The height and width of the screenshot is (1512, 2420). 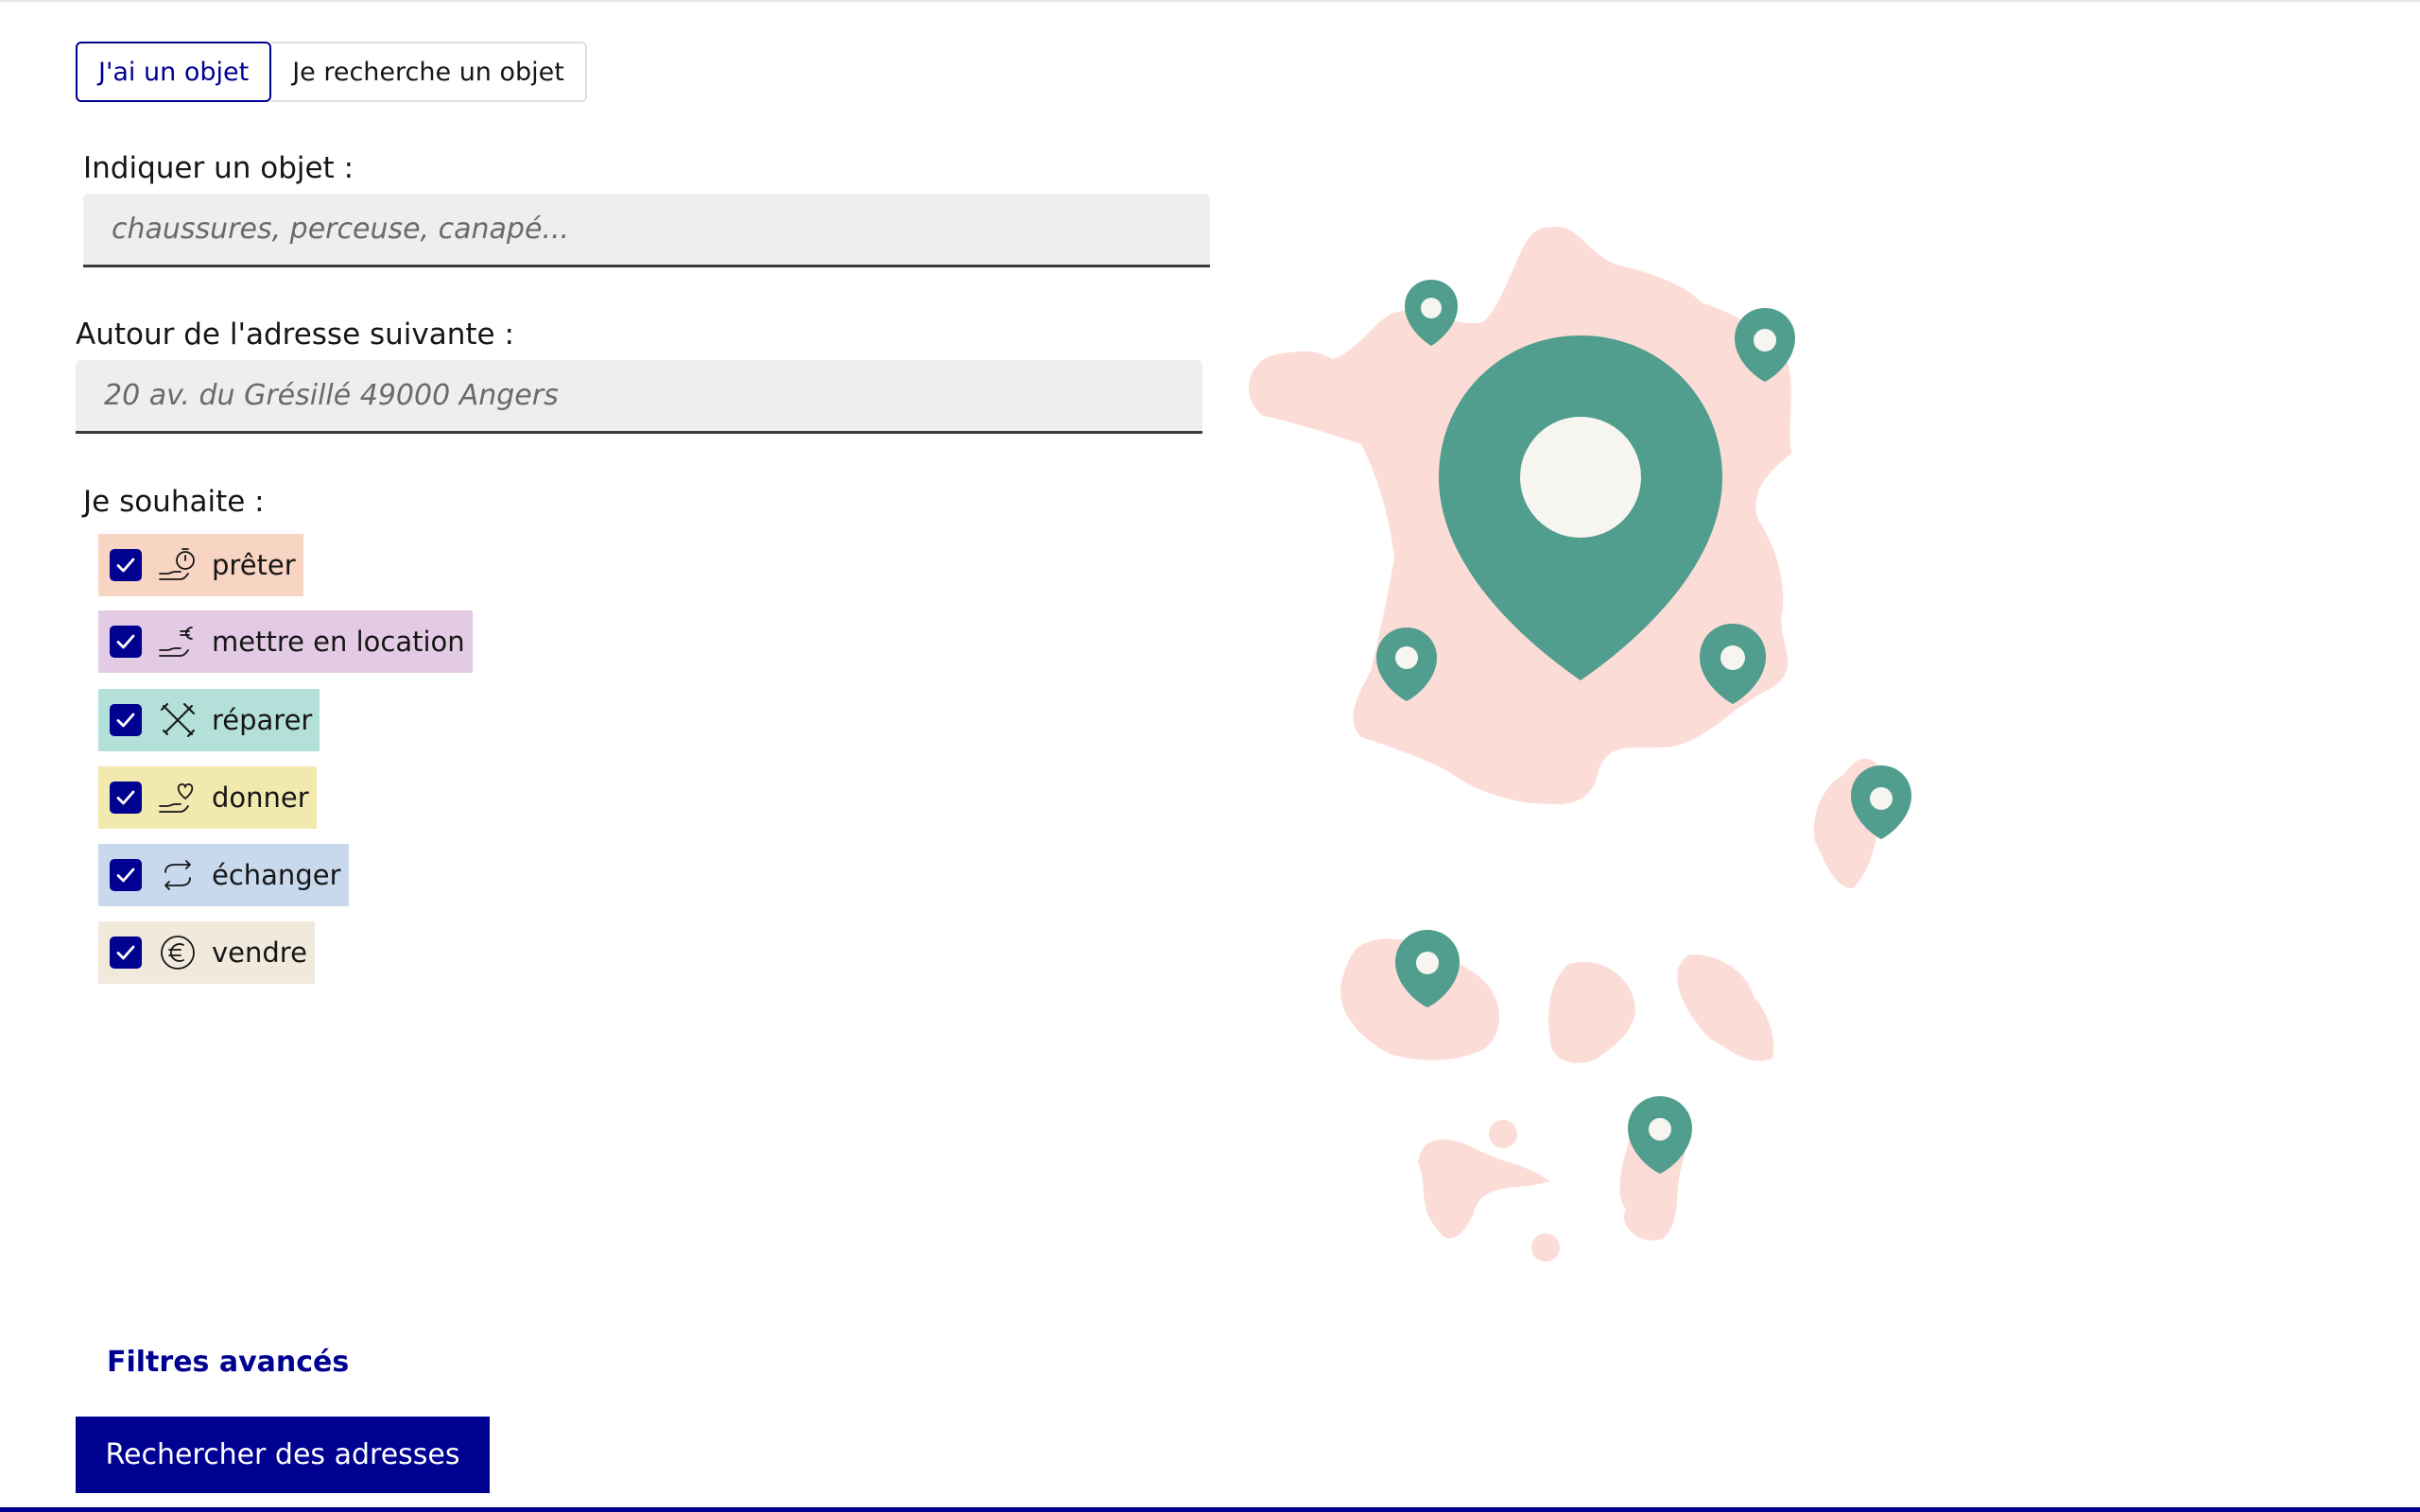 What do you see at coordinates (201, 565) in the screenshot?
I see `option-preter: prêter` at bounding box center [201, 565].